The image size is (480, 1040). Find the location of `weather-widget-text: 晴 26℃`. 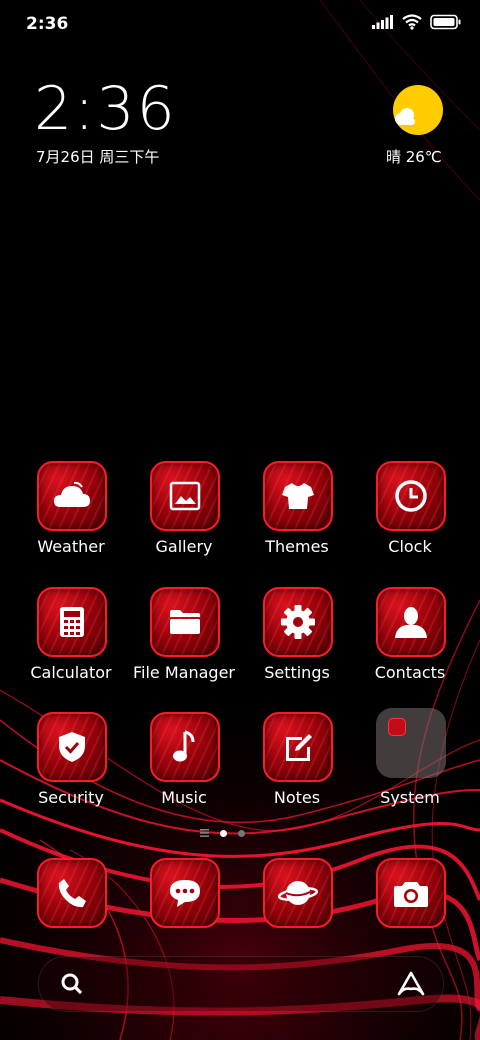

weather-widget-text: 晴 26℃ is located at coordinates (414, 156).